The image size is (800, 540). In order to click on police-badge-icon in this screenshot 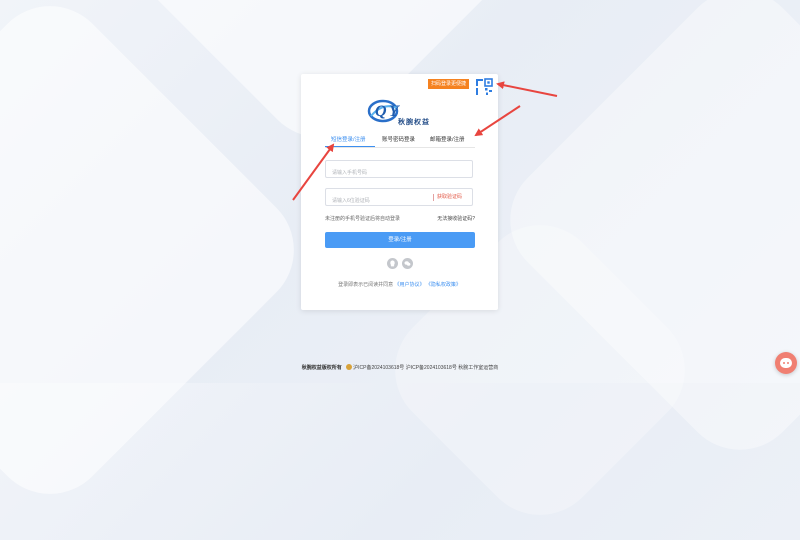, I will do `click(349, 367)`.